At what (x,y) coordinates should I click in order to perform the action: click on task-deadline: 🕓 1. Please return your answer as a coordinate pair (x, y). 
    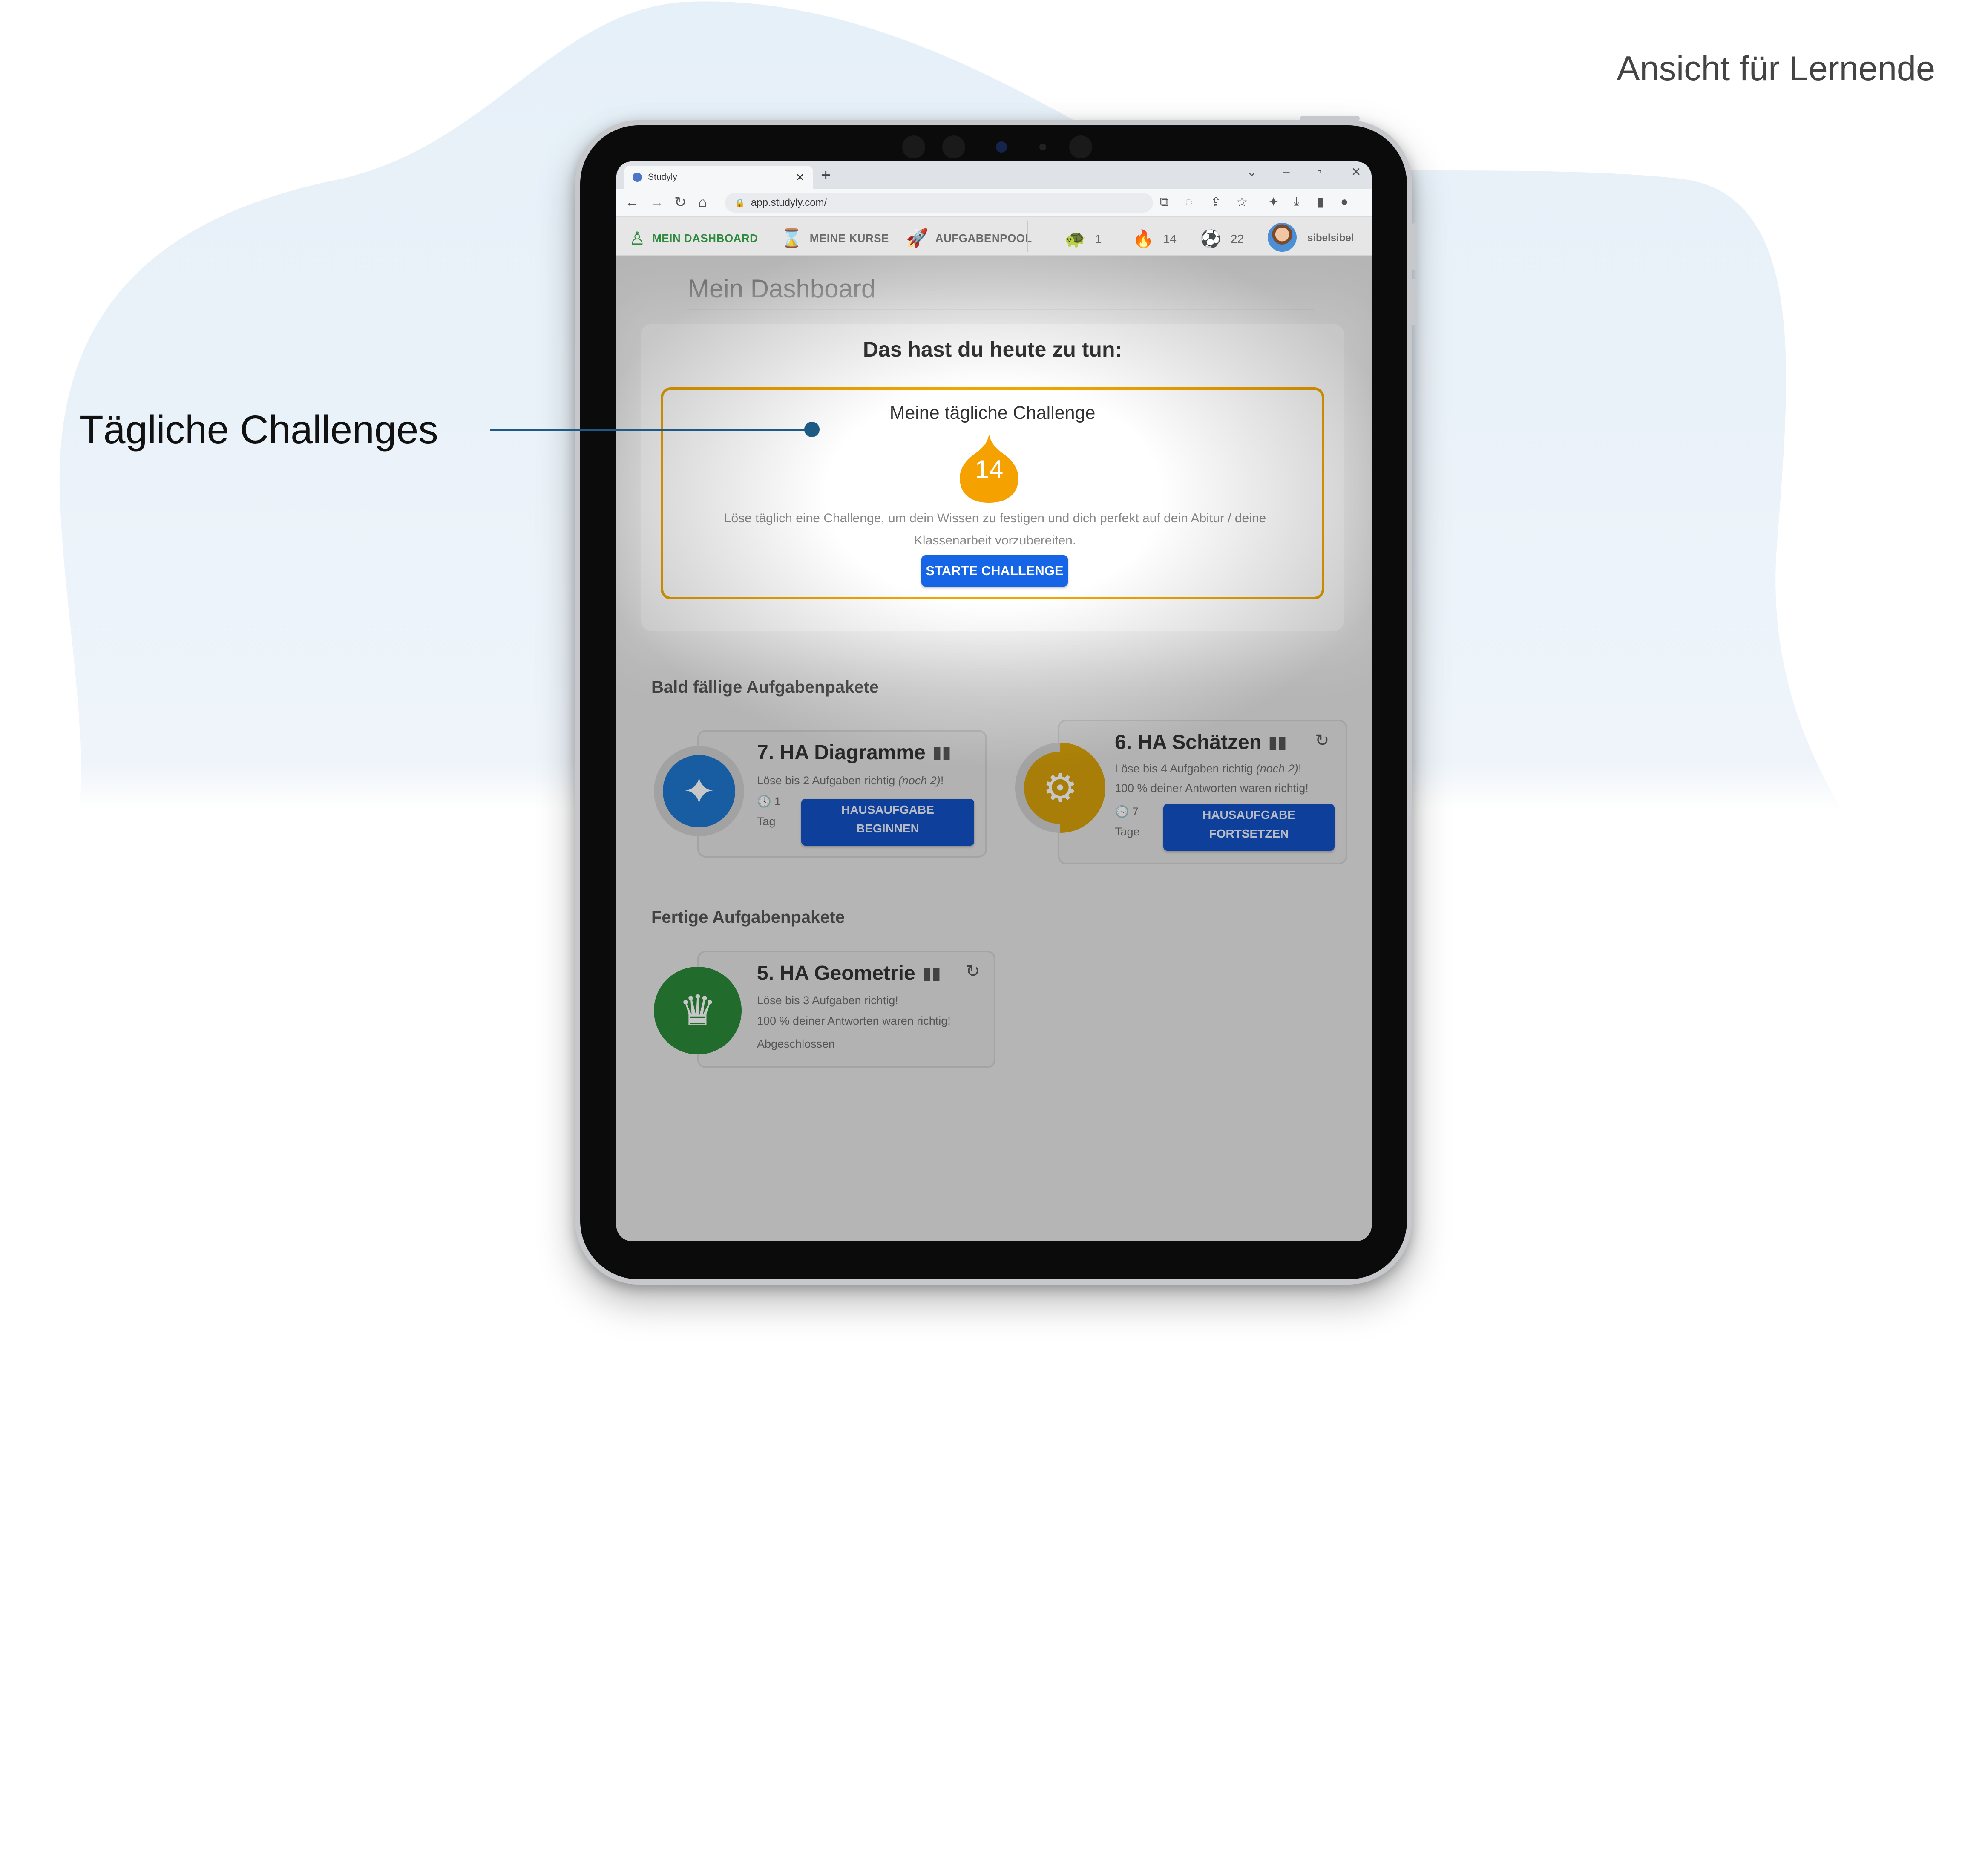
    Looking at the image, I should click on (769, 801).